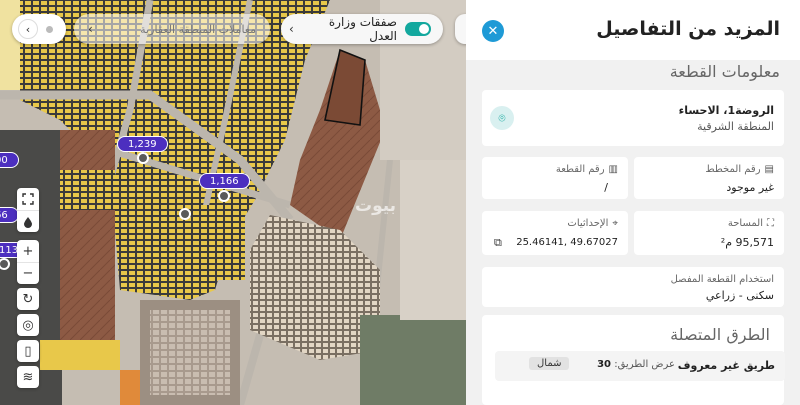  What do you see at coordinates (724, 71) in the screenshot?
I see `section-title-plot-info: معلومات القطعة` at bounding box center [724, 71].